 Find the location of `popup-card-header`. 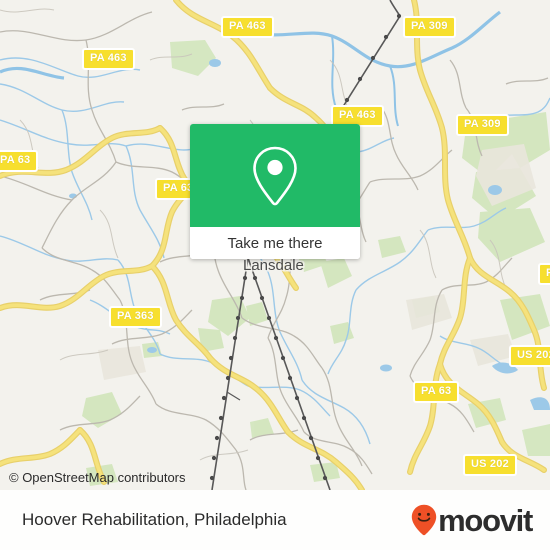

popup-card-header is located at coordinates (275, 175).